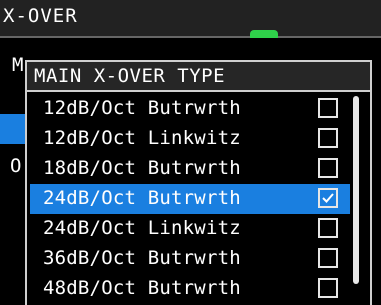 The height and width of the screenshot is (305, 381). Describe the element at coordinates (18, 65) in the screenshot. I see `background-label-initial: M` at that location.